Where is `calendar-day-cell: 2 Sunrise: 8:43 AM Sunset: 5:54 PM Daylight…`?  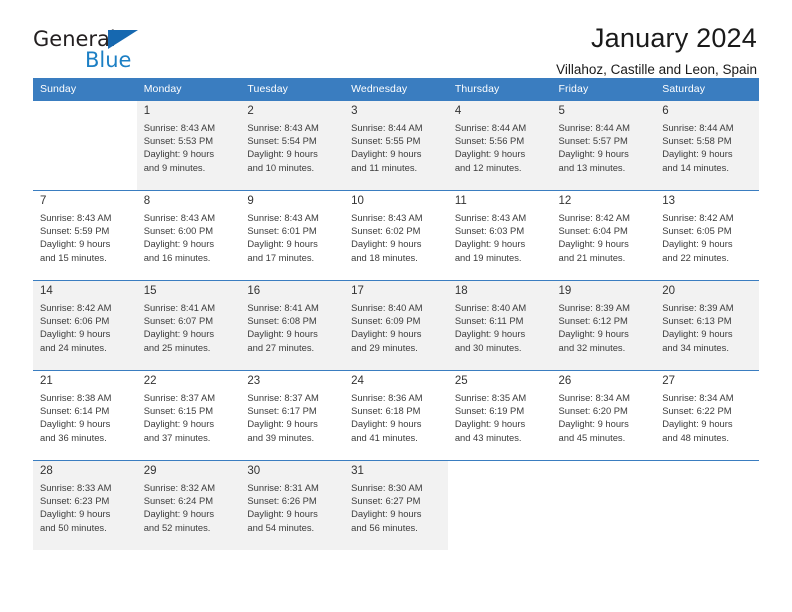 calendar-day-cell: 2 Sunrise: 8:43 AM Sunset: 5:54 PM Daylight… is located at coordinates (292, 145).